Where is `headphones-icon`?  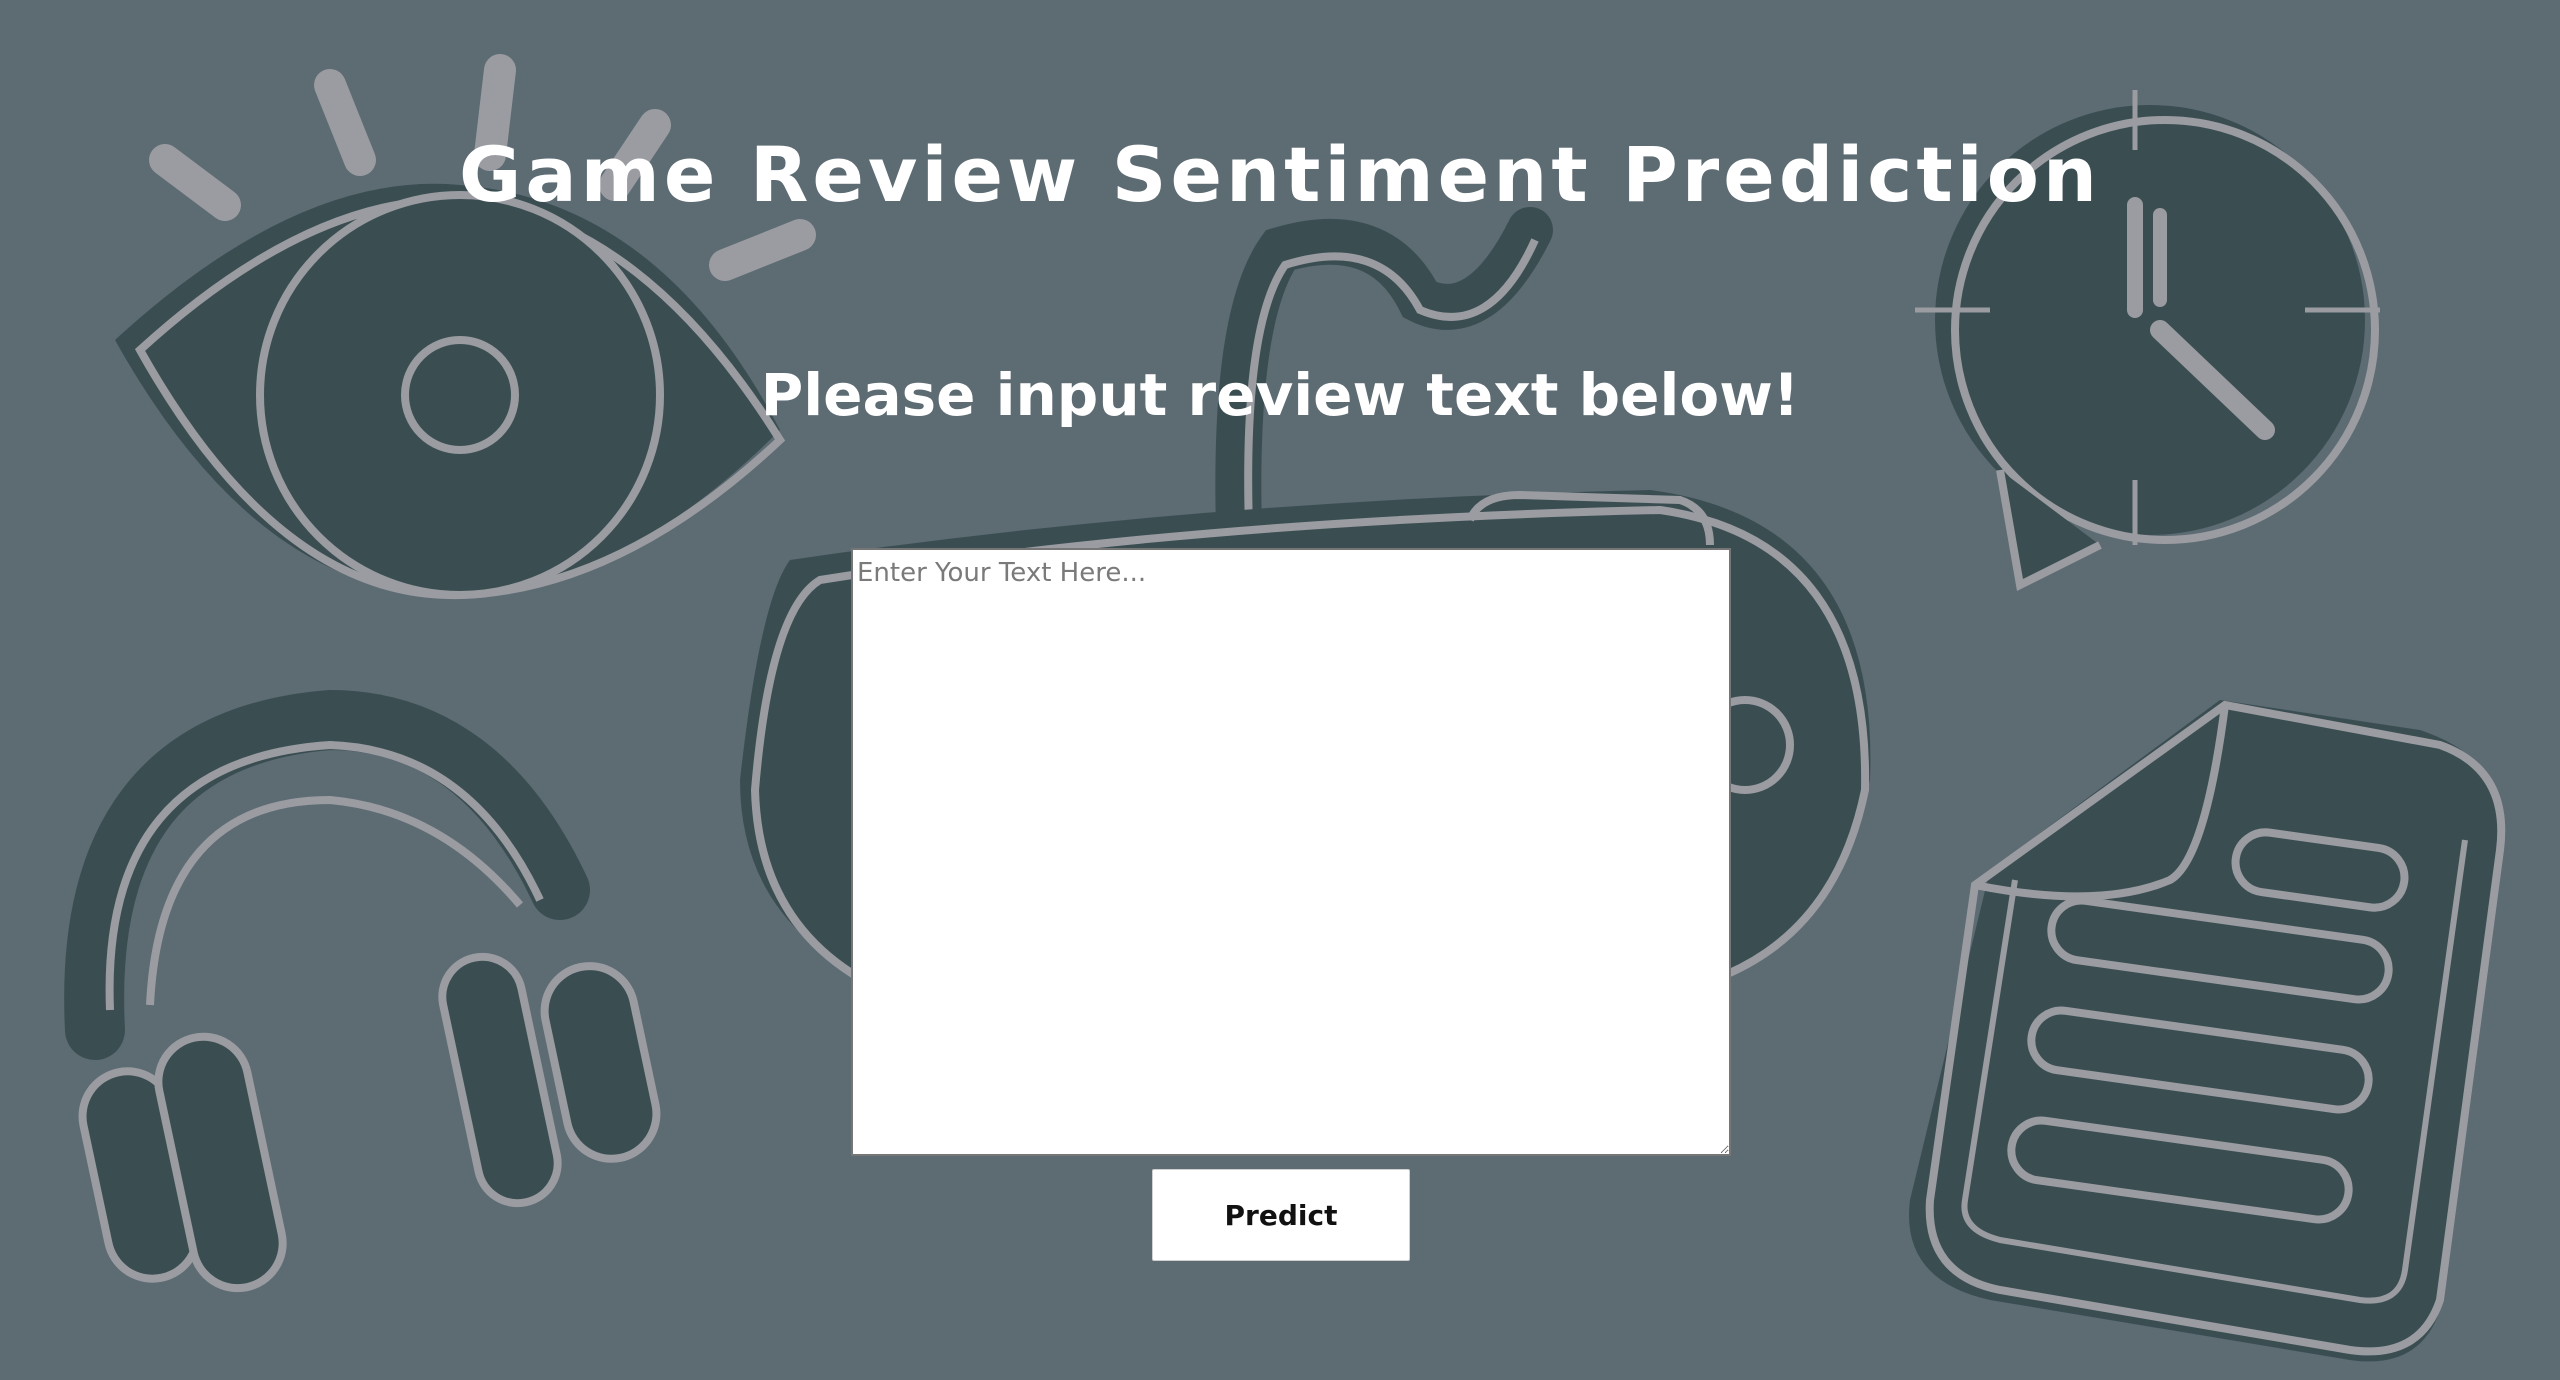
headphones-icon is located at coordinates (362, 991).